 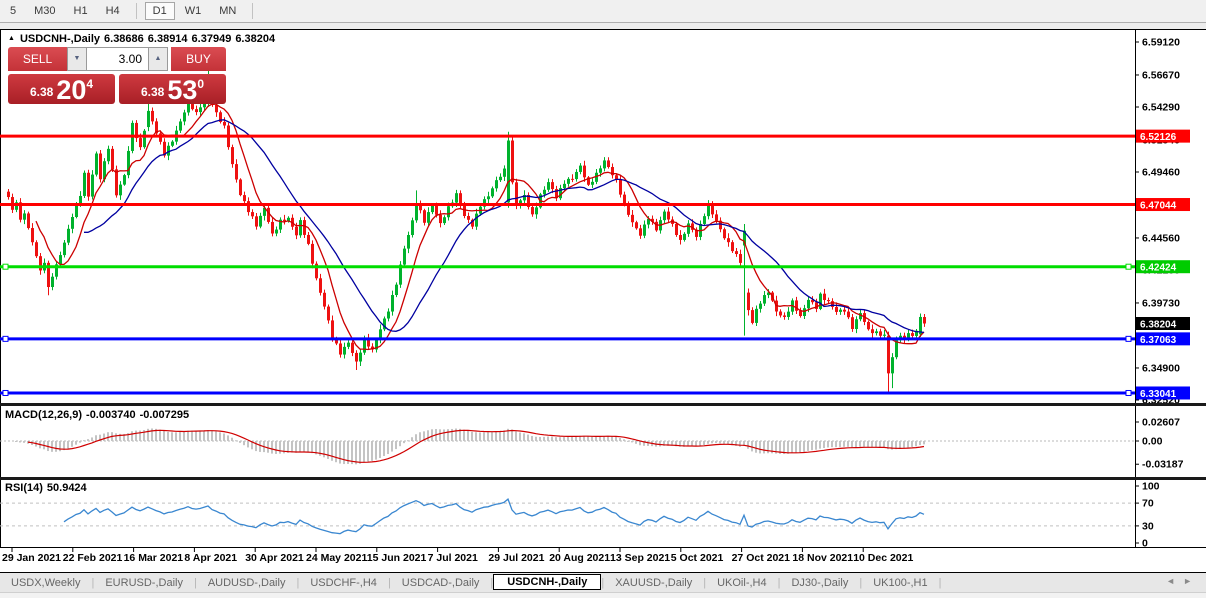 I want to click on chart-tab-dj30: DJ30-,Daily, so click(x=819, y=583).